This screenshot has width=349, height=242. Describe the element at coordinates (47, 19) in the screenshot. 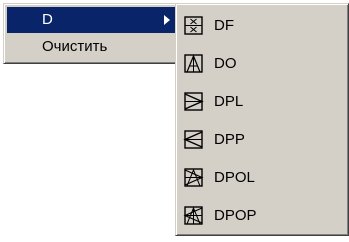

I see `menu-item-label: D` at that location.